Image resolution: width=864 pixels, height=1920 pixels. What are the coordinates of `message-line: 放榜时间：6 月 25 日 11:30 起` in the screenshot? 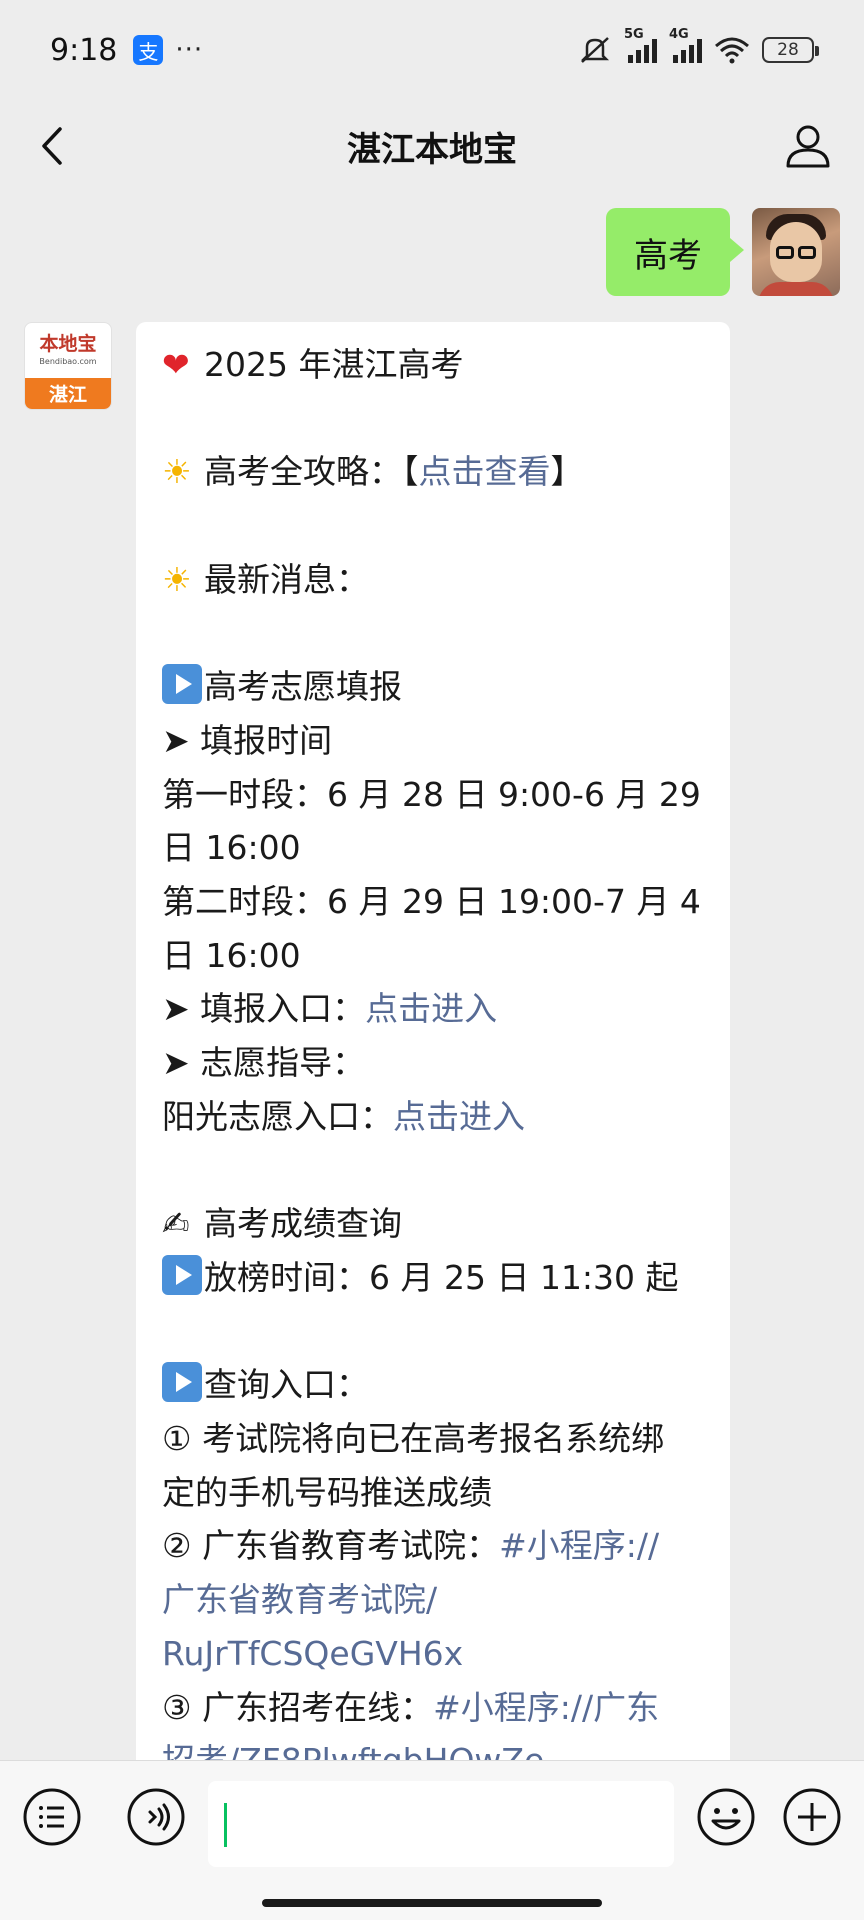 It's located at (433, 1278).